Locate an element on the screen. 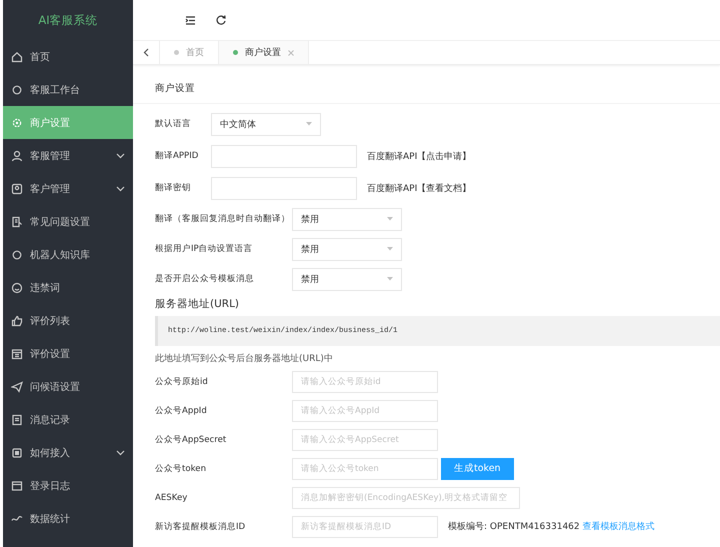 This screenshot has height=547, width=720. chevron-left-icon is located at coordinates (146, 52).